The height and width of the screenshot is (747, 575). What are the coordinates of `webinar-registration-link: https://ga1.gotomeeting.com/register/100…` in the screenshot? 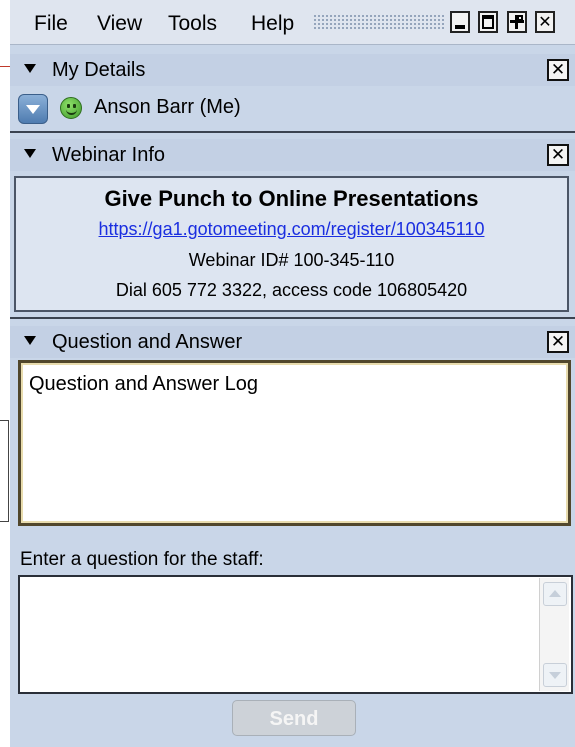 It's located at (291, 229).